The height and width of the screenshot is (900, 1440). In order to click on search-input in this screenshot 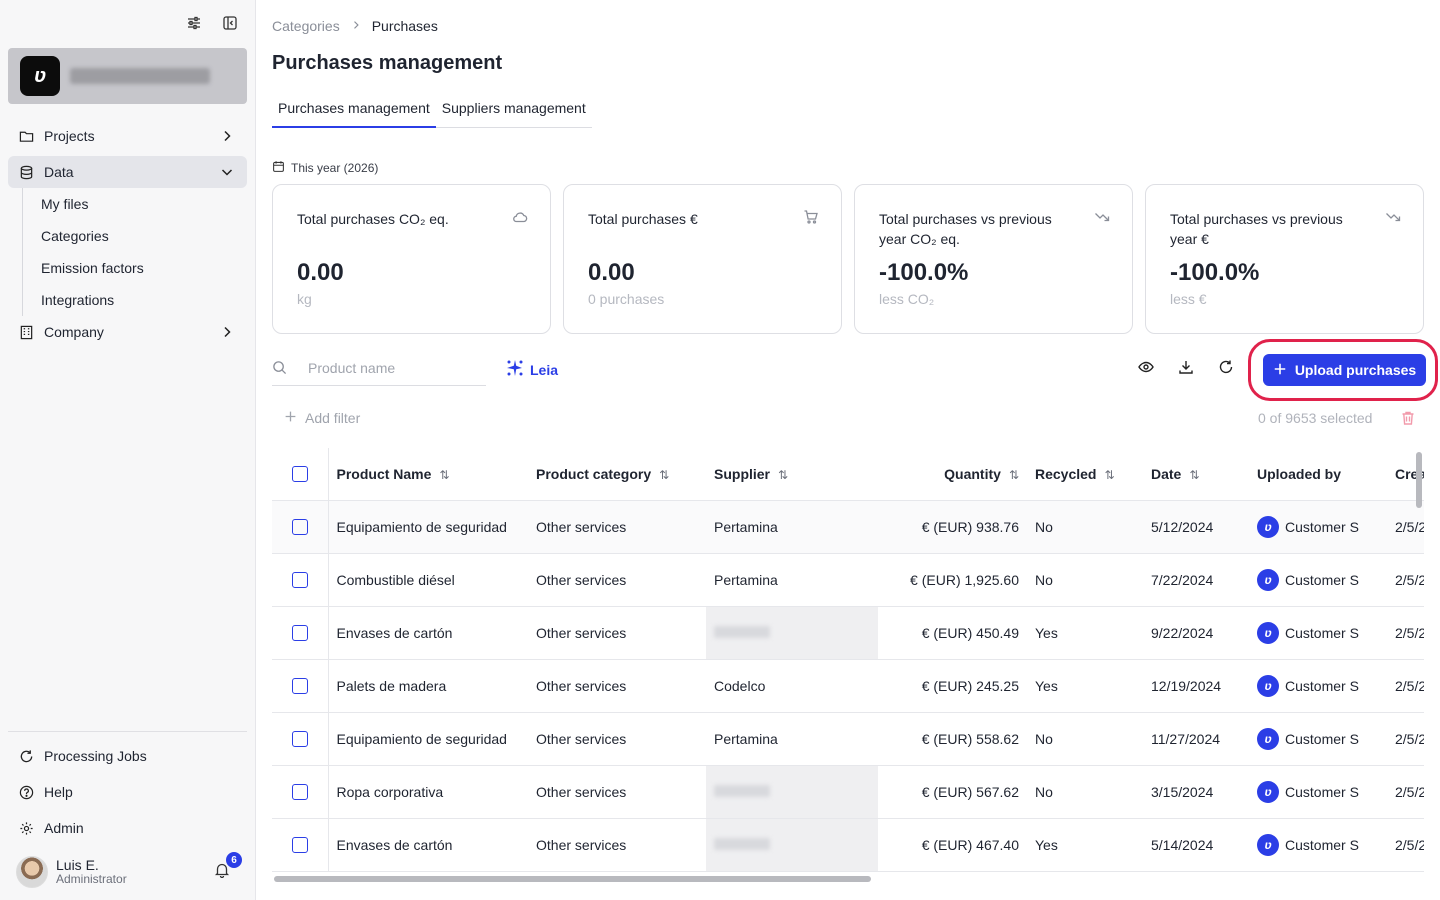, I will do `click(393, 367)`.